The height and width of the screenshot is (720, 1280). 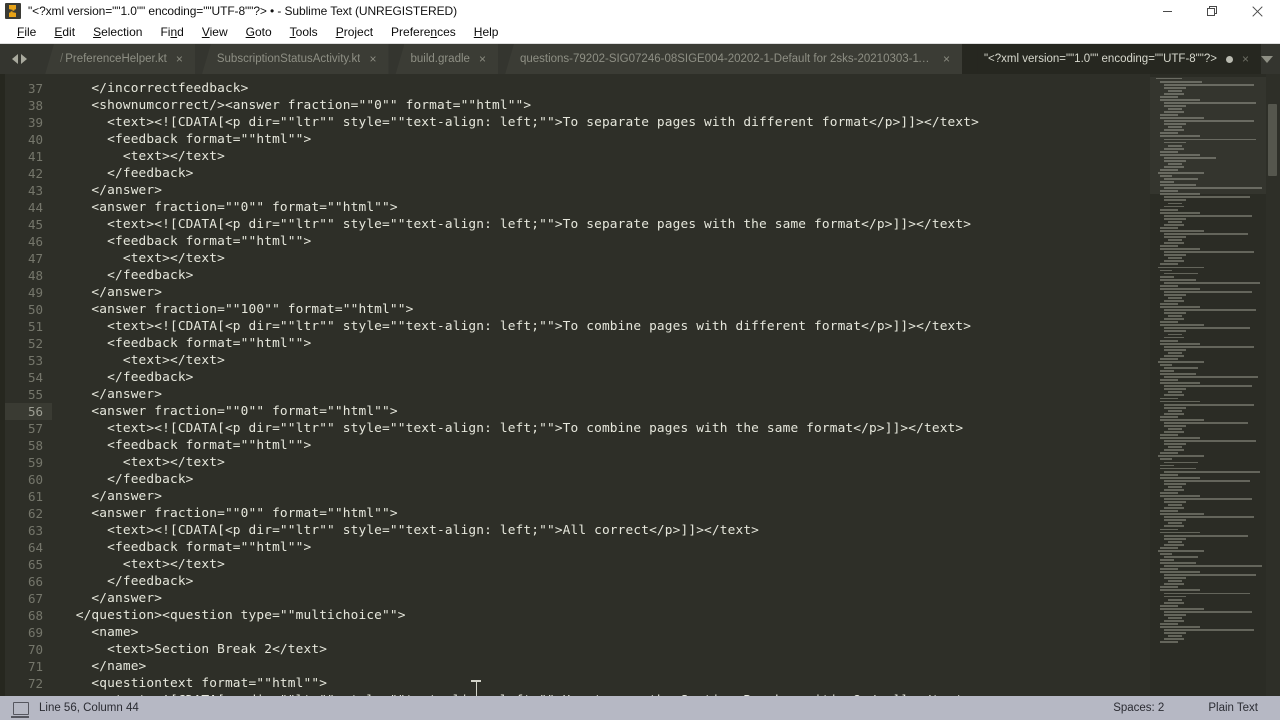 I want to click on minimap-rows, so click(x=1209, y=360).